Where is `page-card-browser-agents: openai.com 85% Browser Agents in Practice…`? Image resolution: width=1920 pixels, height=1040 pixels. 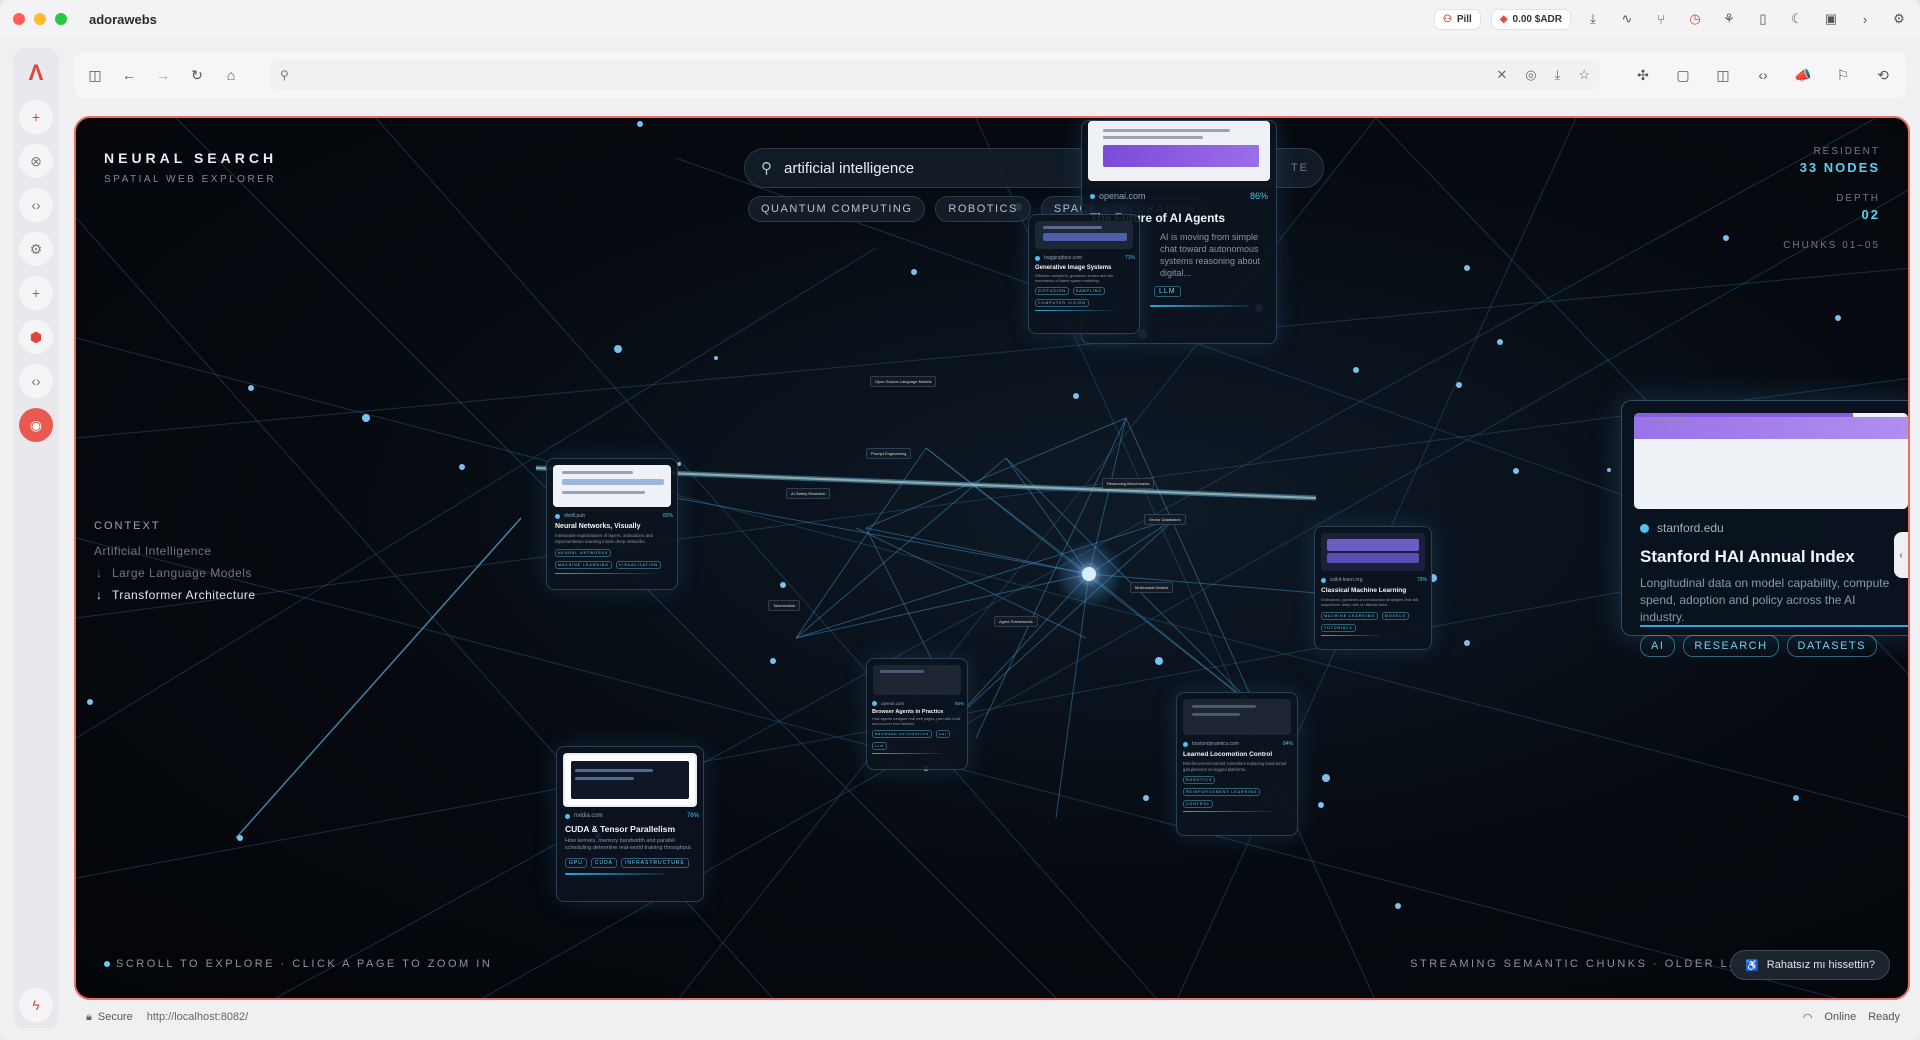 page-card-browser-agents: openai.com 85% Browser Agents in Practice… is located at coordinates (917, 714).